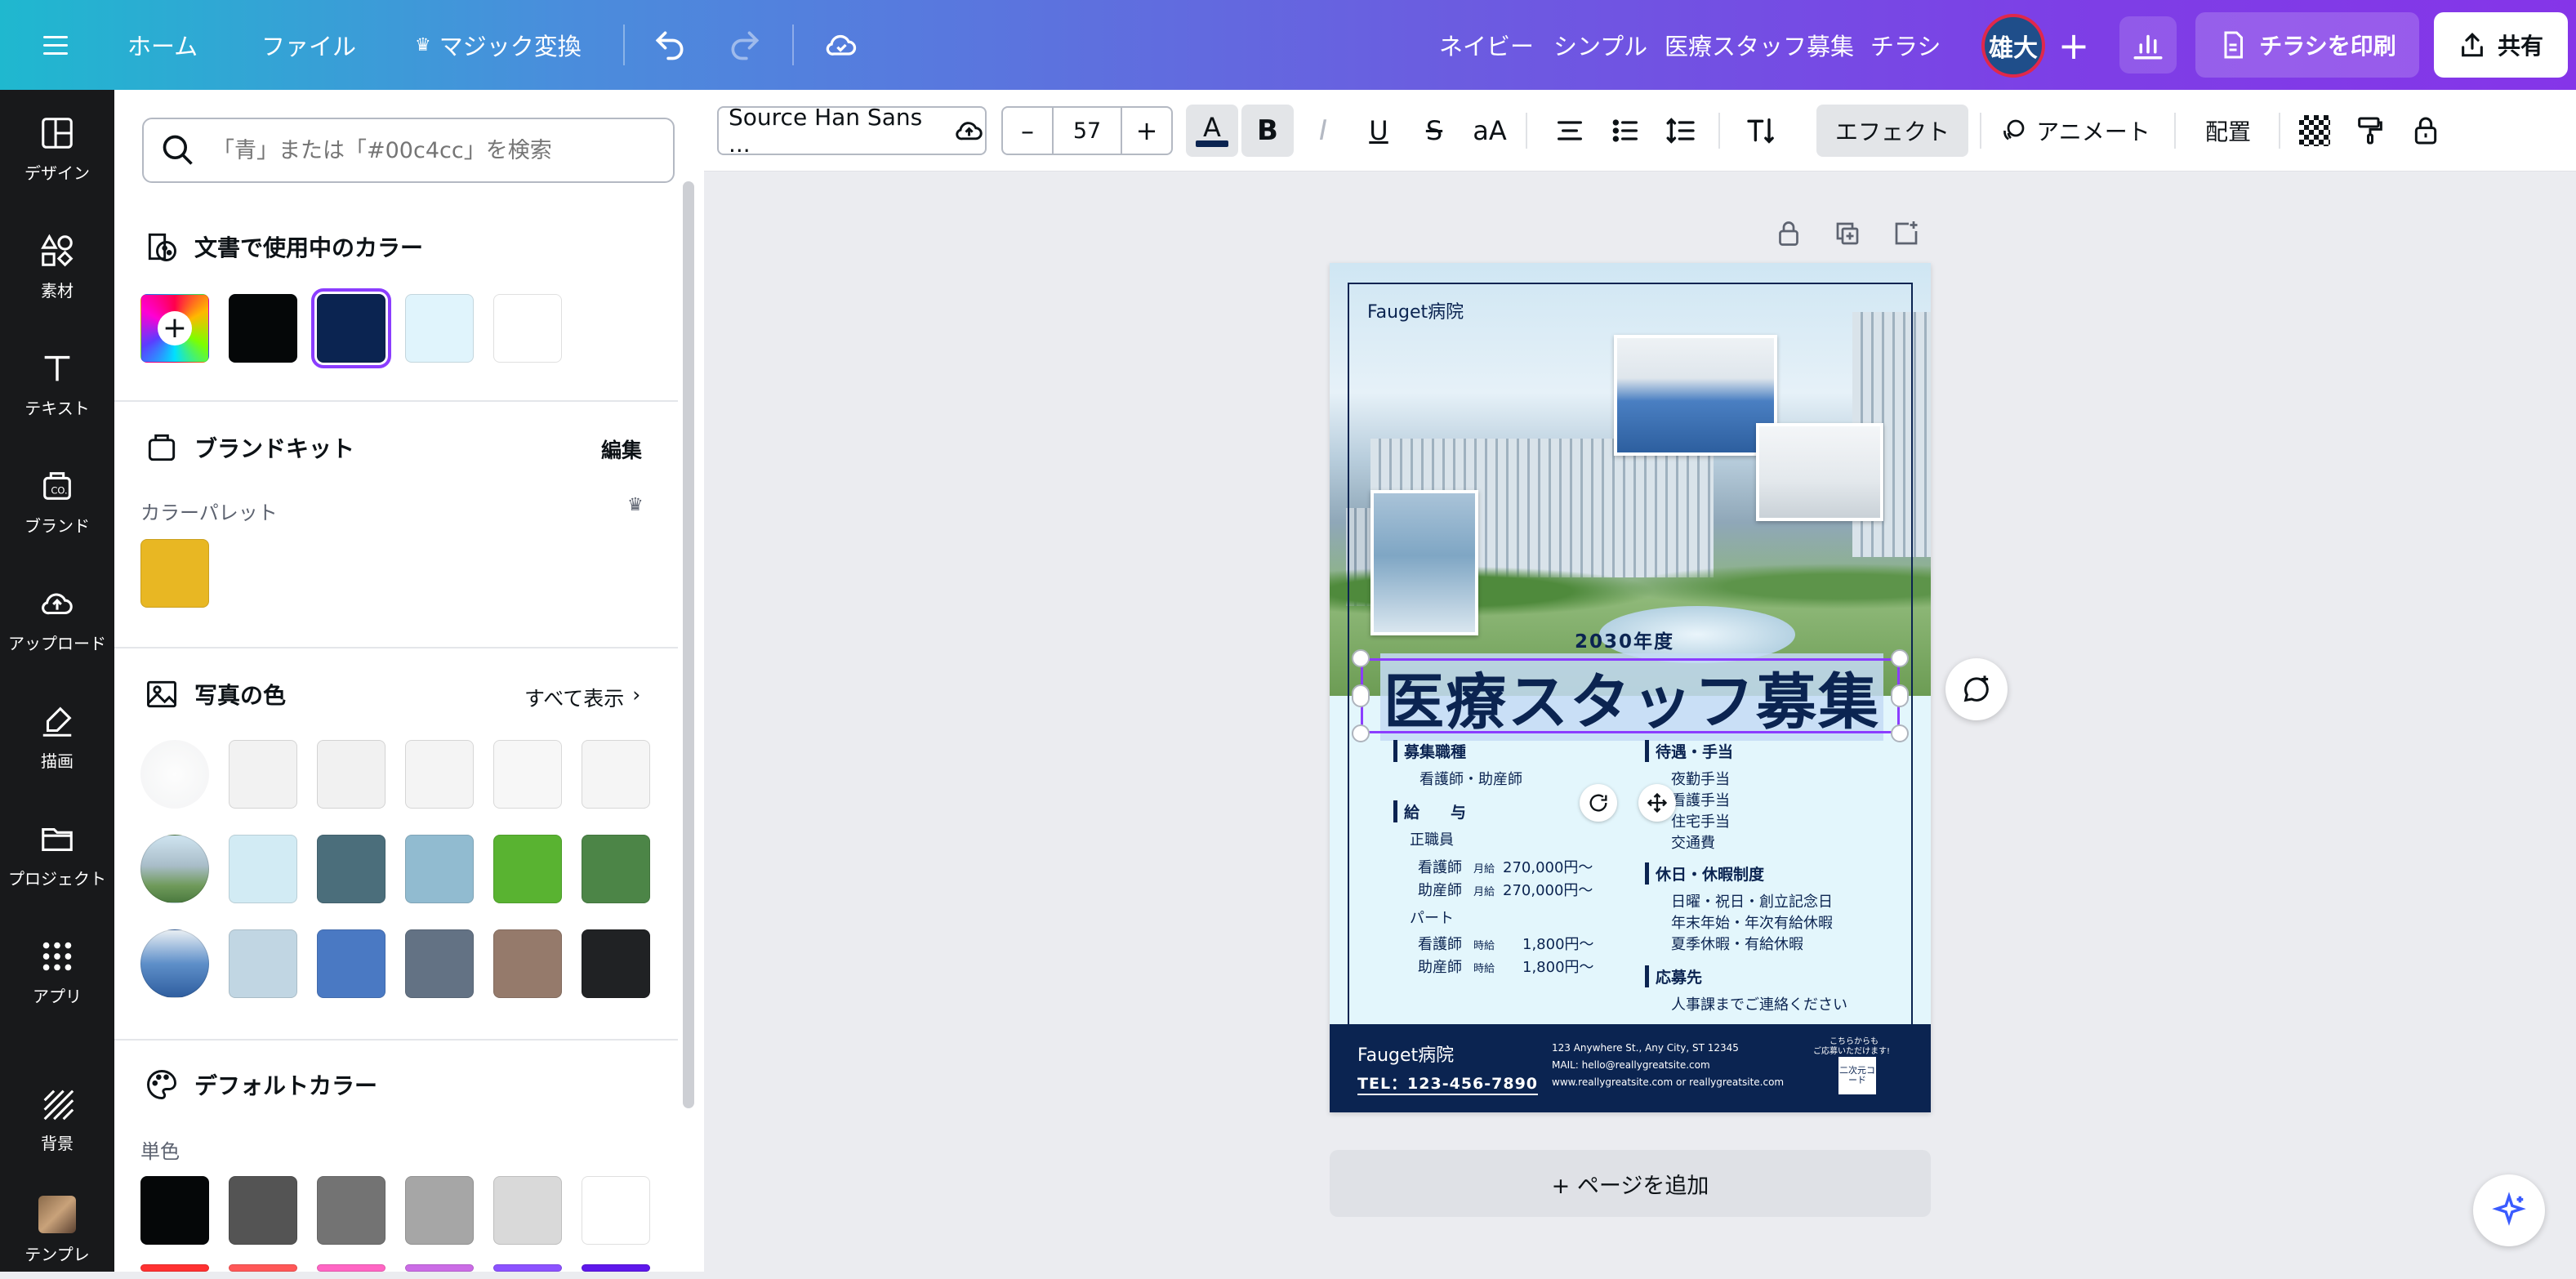 The image size is (2576, 1279). What do you see at coordinates (1087, 131) in the screenshot?
I see `font-size-value: 57` at bounding box center [1087, 131].